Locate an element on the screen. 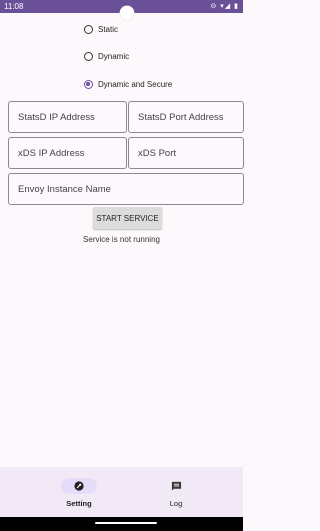 This screenshot has height=531, width=320. radio-dynamic: Dynamic is located at coordinates (106, 56).